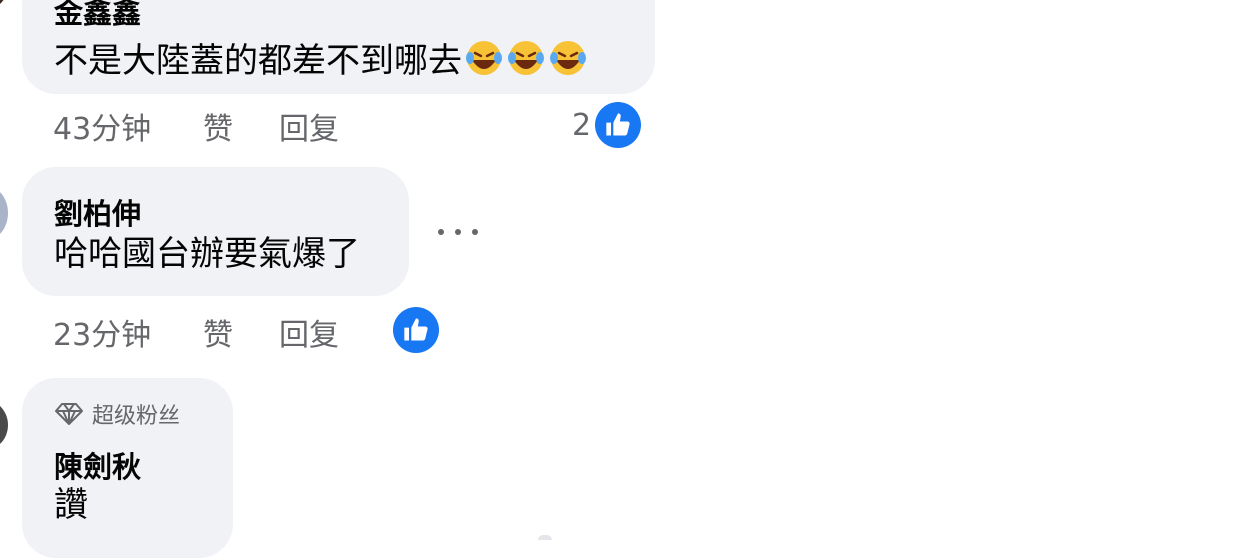 This screenshot has width=1242, height=558. What do you see at coordinates (545, 537) in the screenshot?
I see `partial-element` at bounding box center [545, 537].